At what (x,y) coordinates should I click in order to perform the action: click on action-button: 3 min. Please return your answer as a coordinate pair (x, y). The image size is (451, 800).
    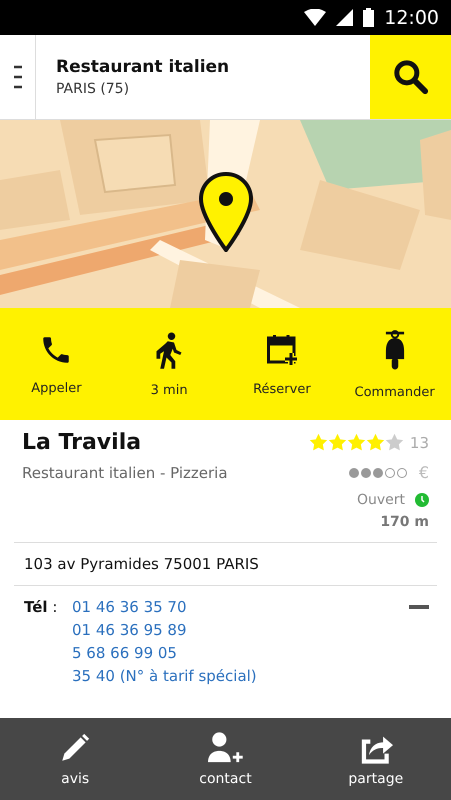
    Looking at the image, I should click on (169, 364).